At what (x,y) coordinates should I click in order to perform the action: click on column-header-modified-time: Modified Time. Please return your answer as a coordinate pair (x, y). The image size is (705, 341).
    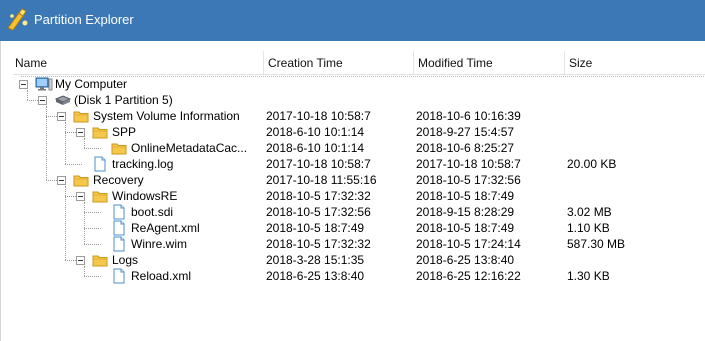
    Looking at the image, I should click on (488, 63).